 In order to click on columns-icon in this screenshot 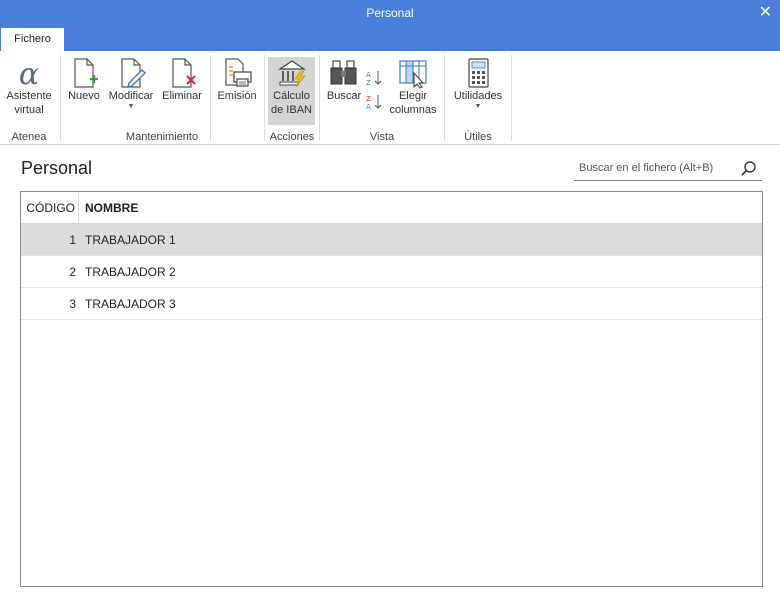, I will do `click(413, 74)`.